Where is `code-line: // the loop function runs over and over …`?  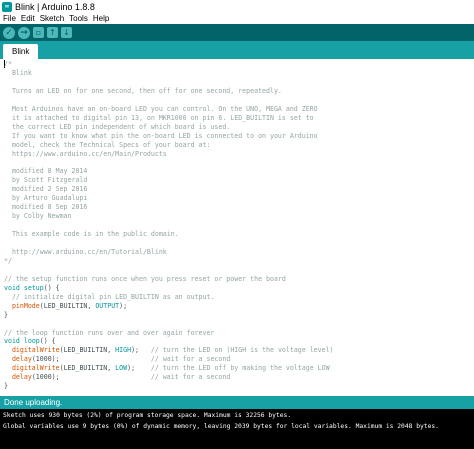
code-line: // the loop function runs over and over … is located at coordinates (109, 333).